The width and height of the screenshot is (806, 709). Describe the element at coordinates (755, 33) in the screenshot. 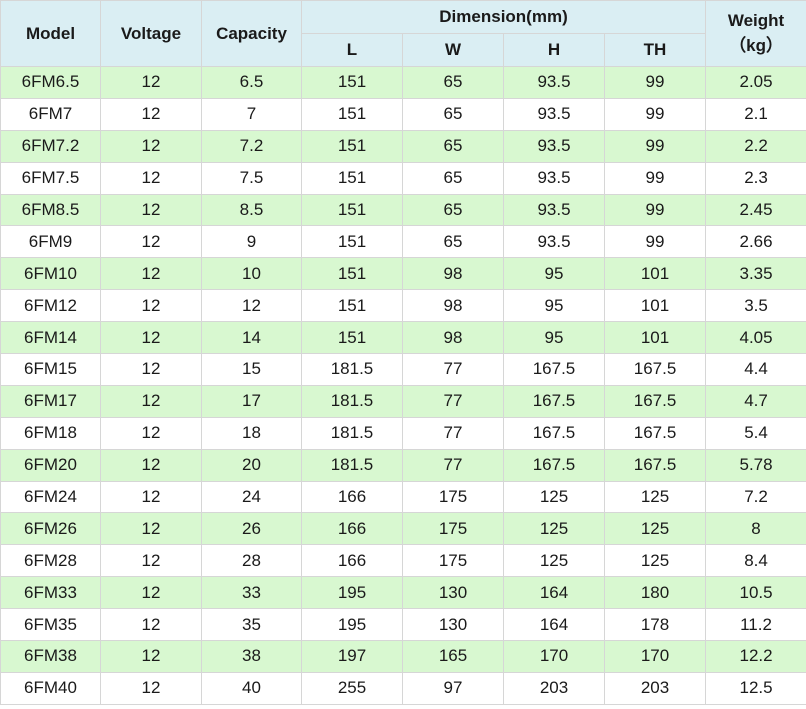

I see `header-weight: Weight （kg）` at that location.